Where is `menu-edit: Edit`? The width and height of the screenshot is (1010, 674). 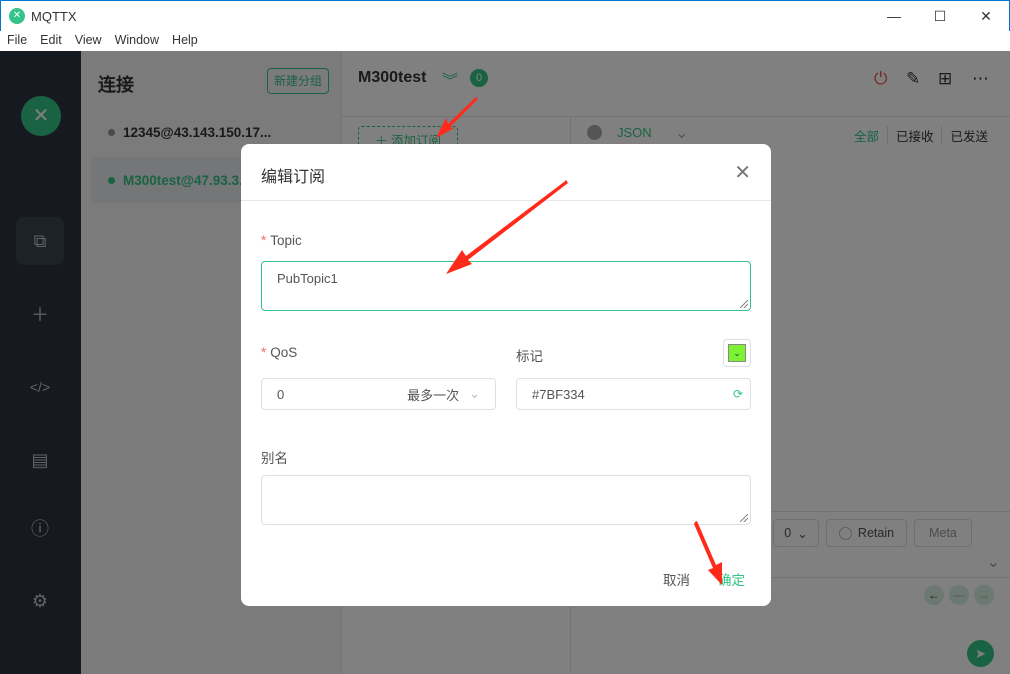
menu-edit: Edit is located at coordinates (50, 41).